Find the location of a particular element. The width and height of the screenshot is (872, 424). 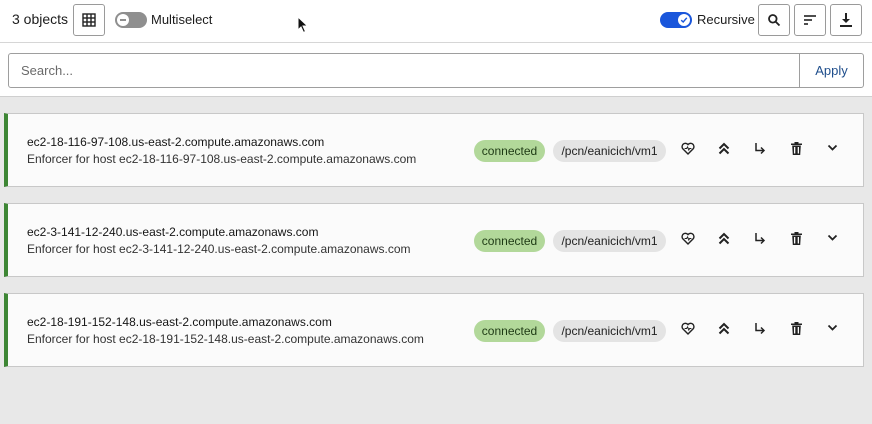

mouse-cursor-icon is located at coordinates (303, 25).